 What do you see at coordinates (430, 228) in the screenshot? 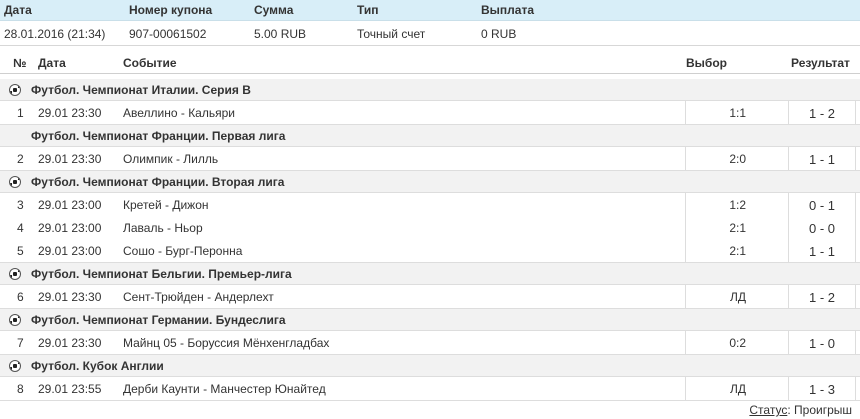
I see `event-row: 4 29.01 23:00 Лаваль - Ньор 2:1 0 - 0` at bounding box center [430, 228].